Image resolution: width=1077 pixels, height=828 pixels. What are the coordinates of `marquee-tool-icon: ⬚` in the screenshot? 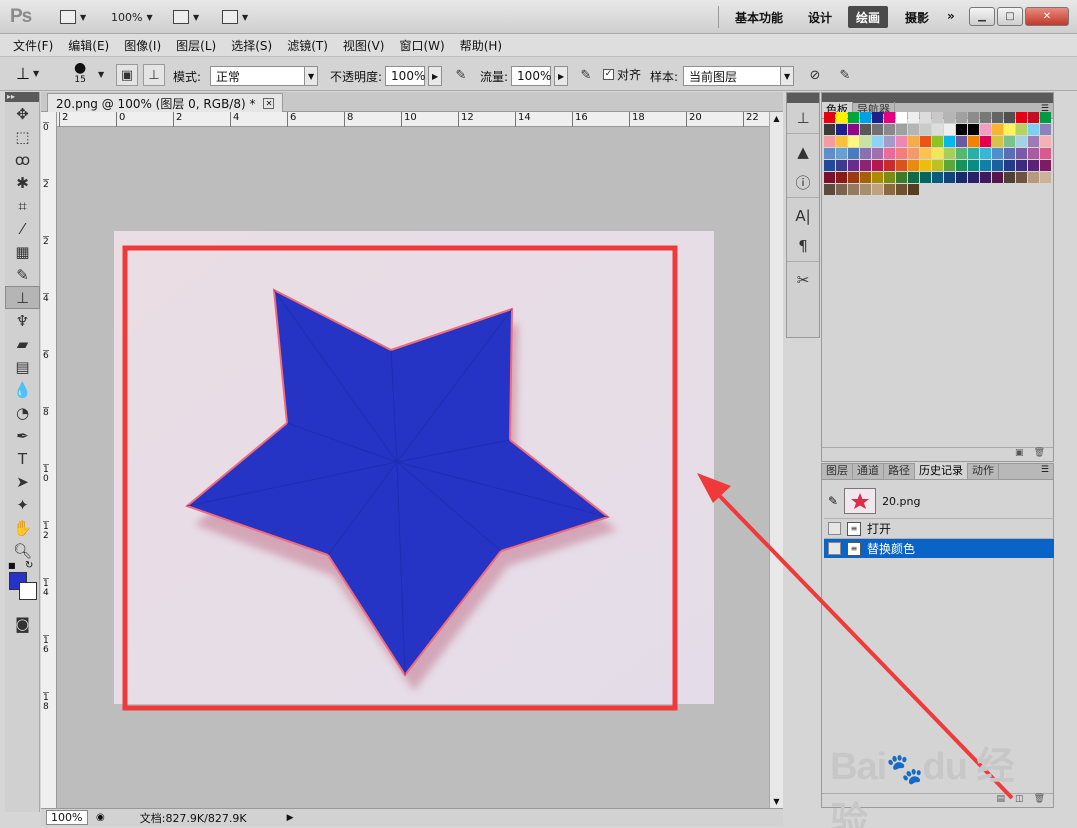 It's located at (22, 136).